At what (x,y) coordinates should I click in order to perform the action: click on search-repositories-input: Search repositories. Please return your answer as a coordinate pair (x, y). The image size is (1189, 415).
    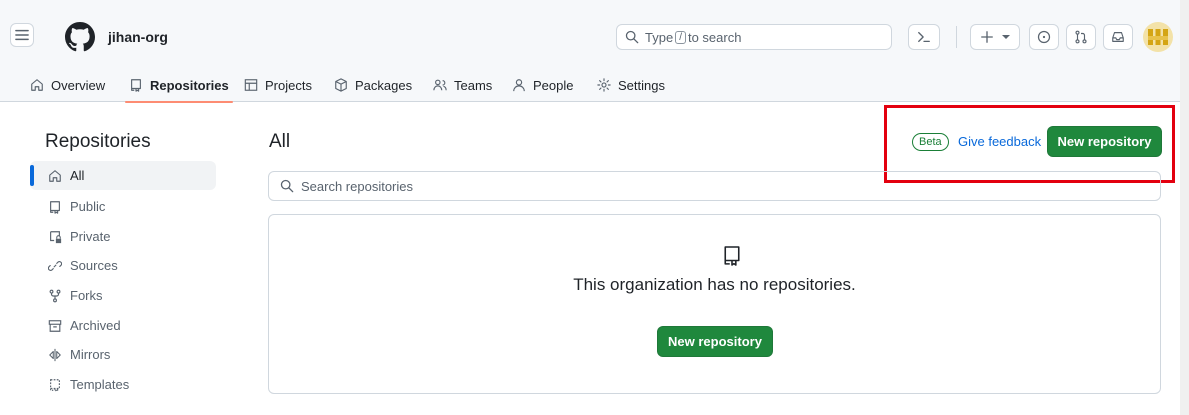
    Looking at the image, I should click on (714, 186).